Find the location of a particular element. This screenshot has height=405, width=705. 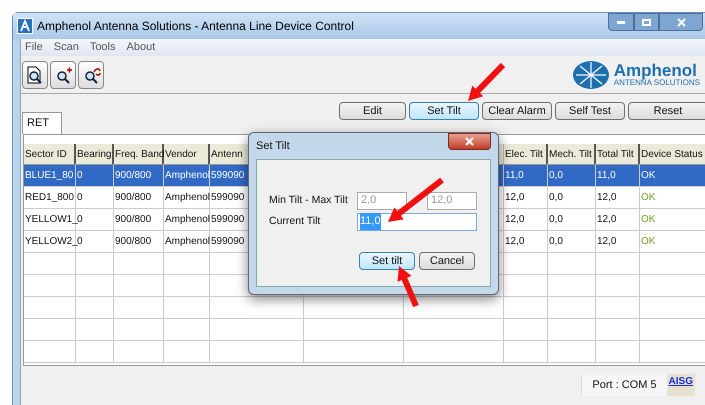

window-title: Amphenol Antenna Solutions - Antenna Line Device Control is located at coordinates (195, 26).